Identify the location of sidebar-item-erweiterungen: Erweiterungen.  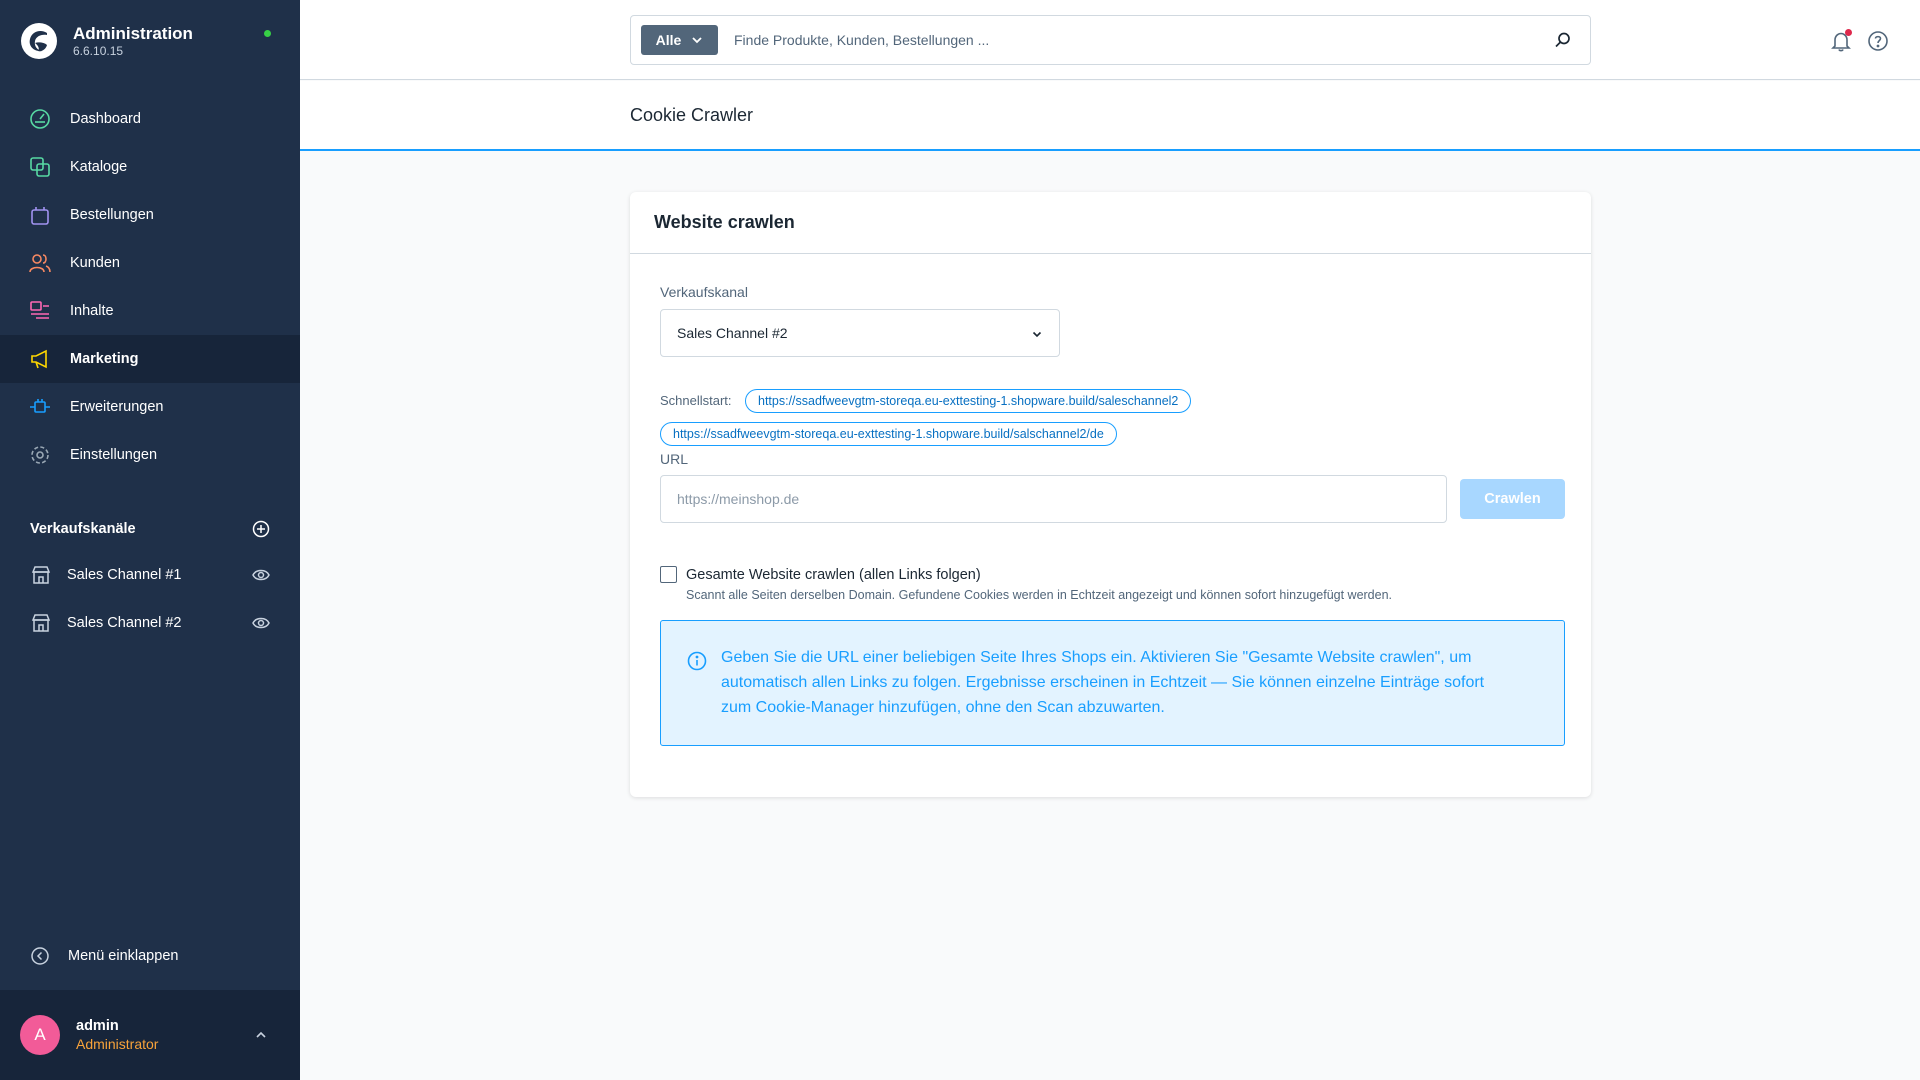
(150, 407).